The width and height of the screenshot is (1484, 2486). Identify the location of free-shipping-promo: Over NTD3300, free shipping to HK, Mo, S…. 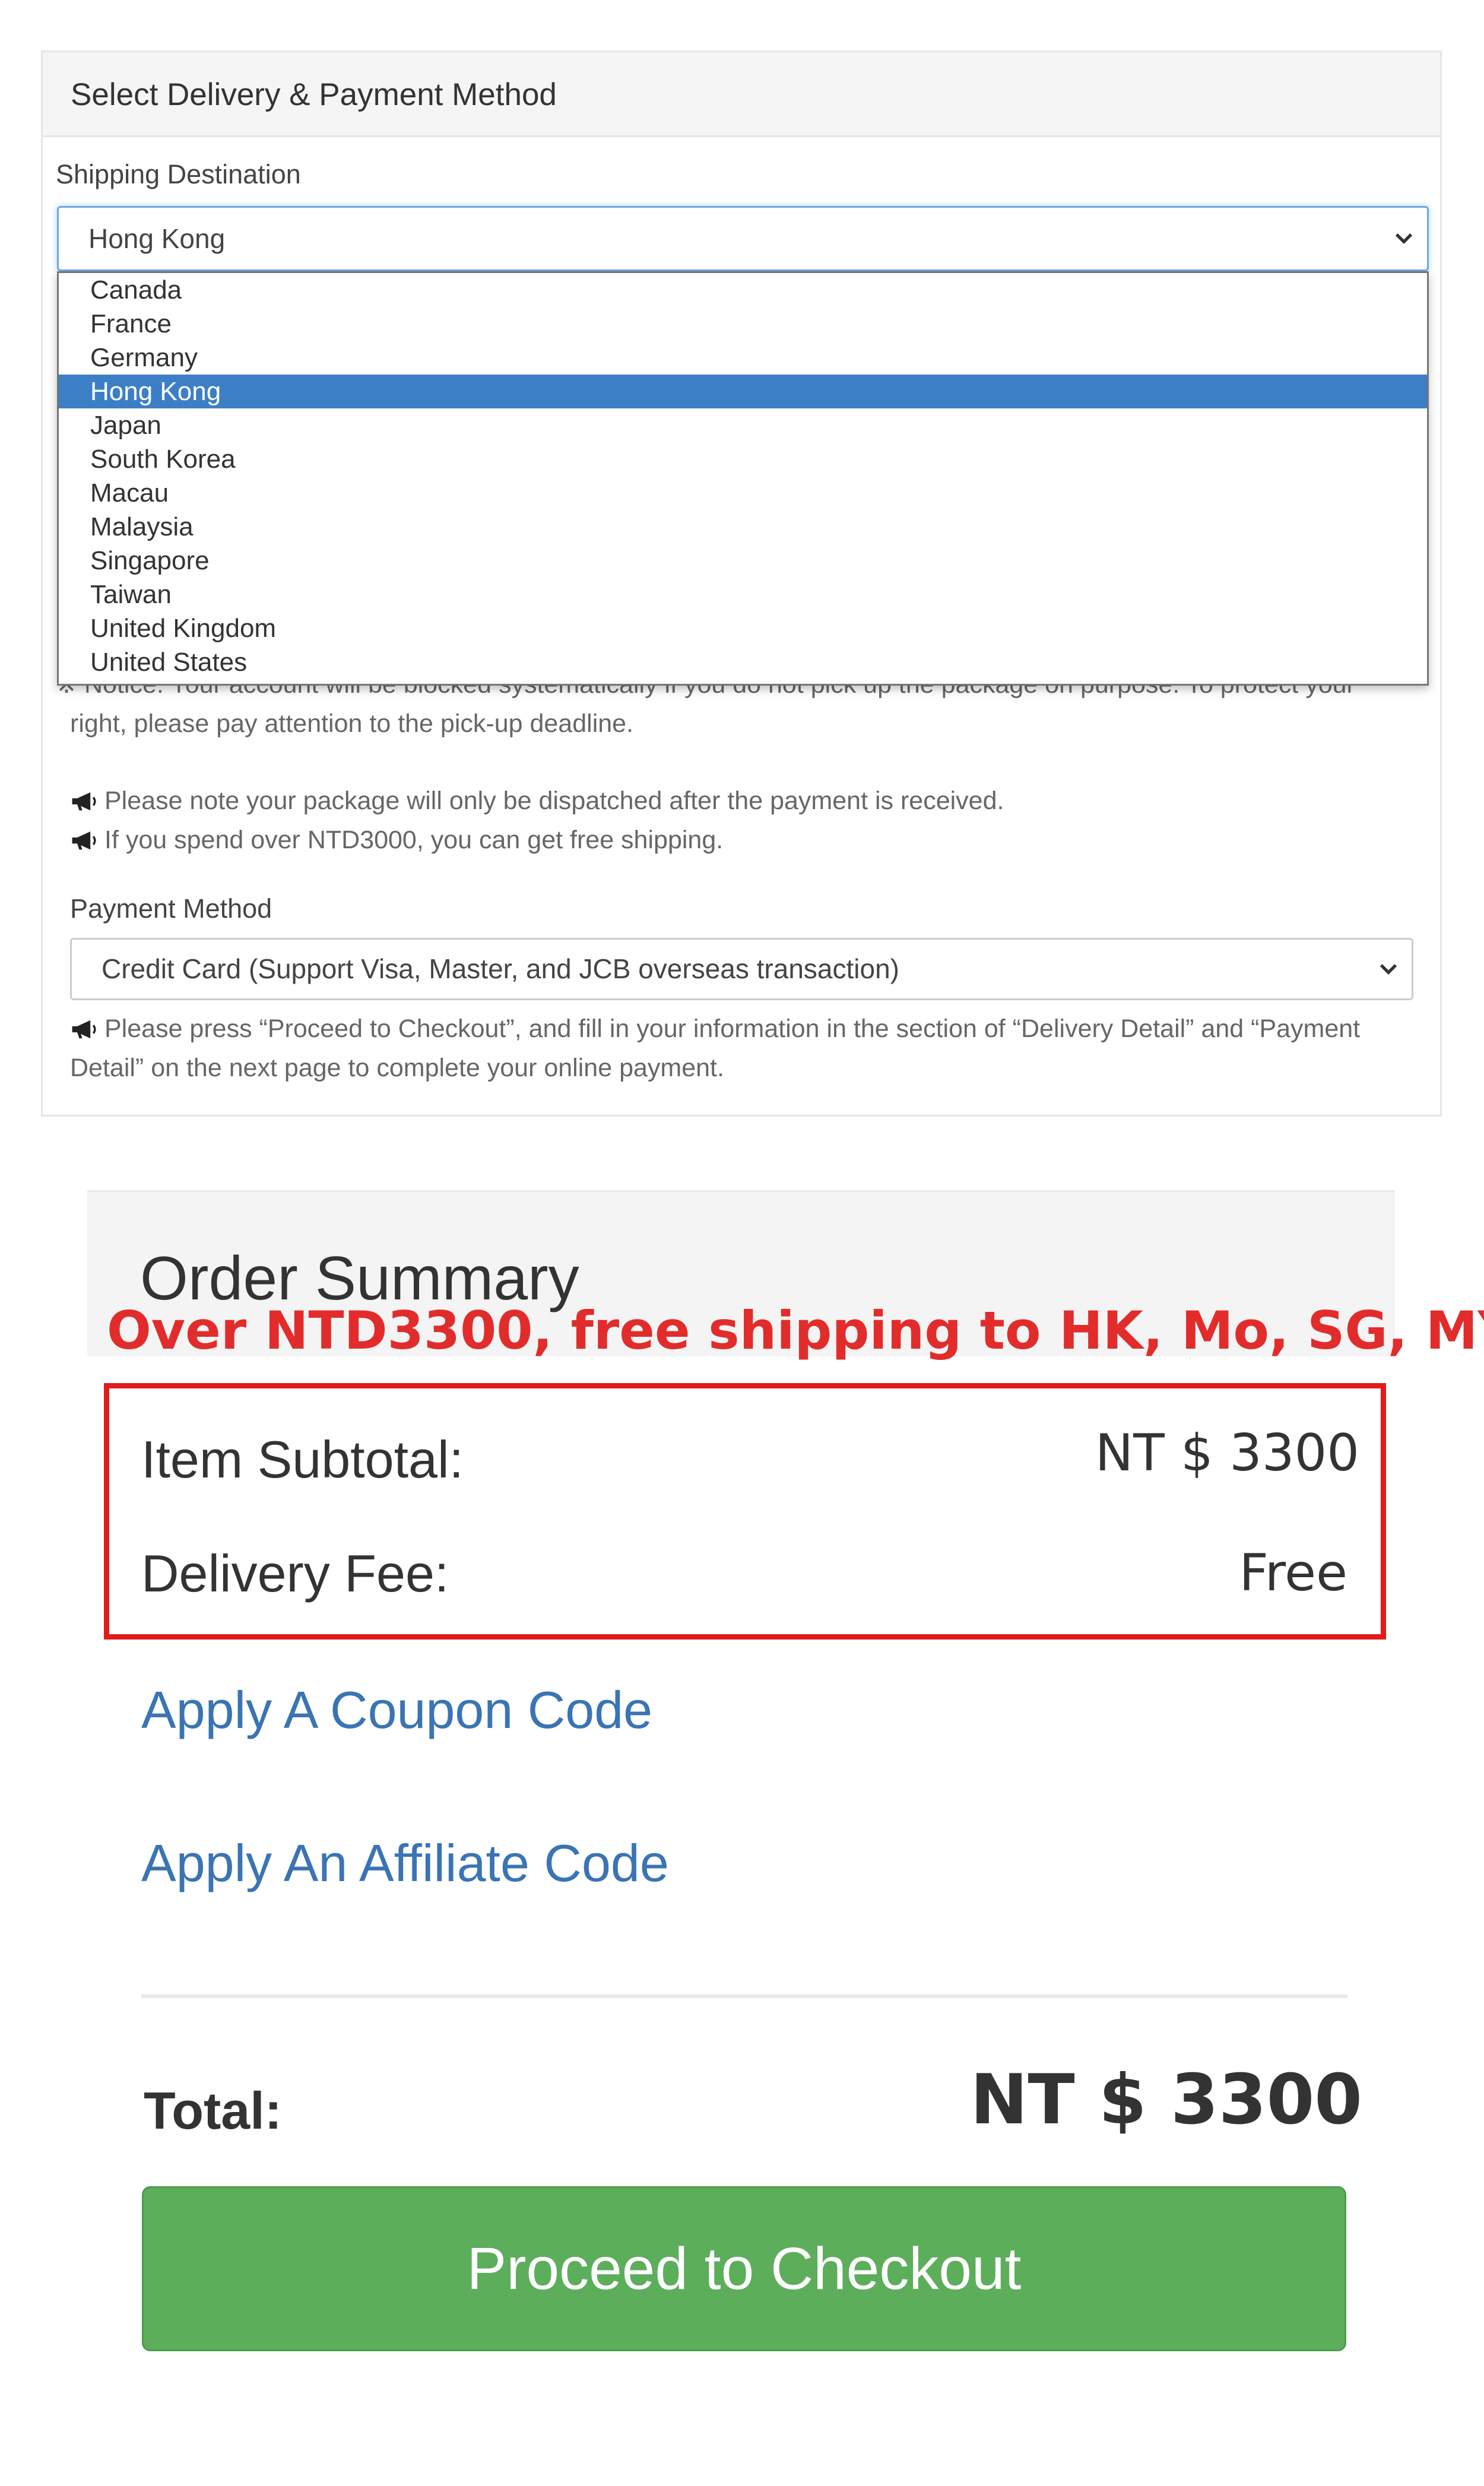
(795, 1330).